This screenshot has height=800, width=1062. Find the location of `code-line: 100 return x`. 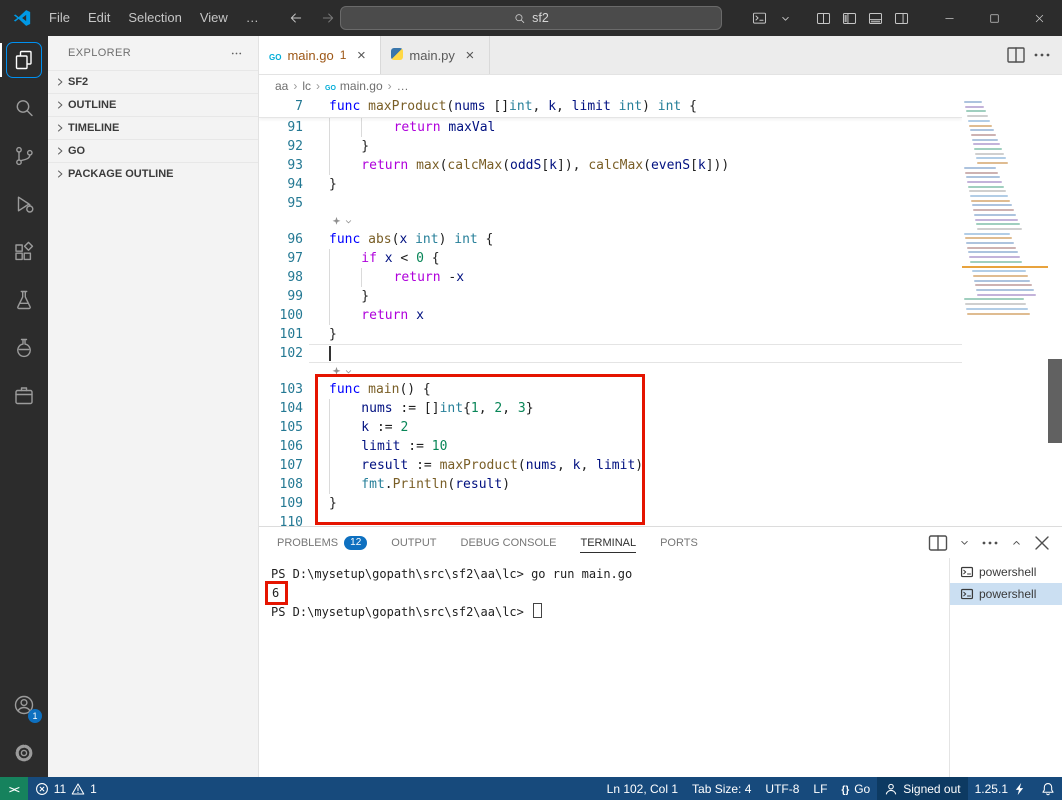

code-line: 100 return x is located at coordinates (610, 315).